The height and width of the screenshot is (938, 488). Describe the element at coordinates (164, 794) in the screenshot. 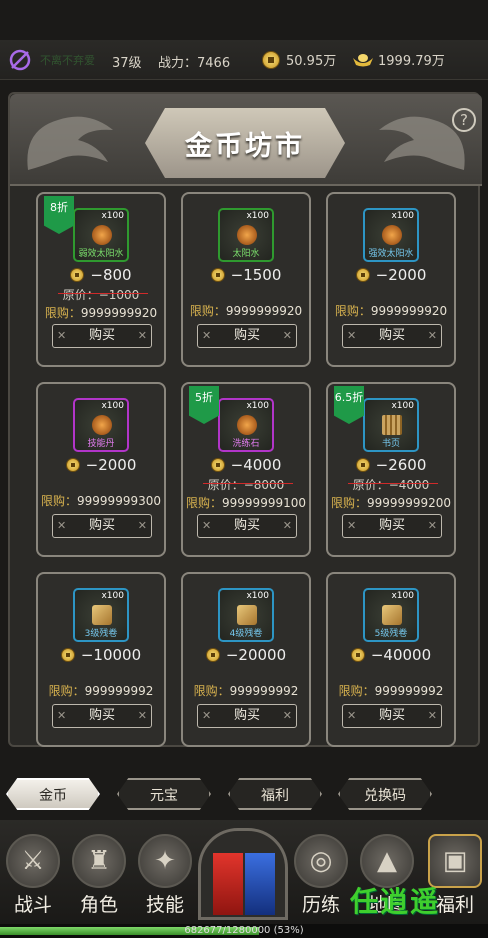

I see `tab-ingot: 元宝` at that location.